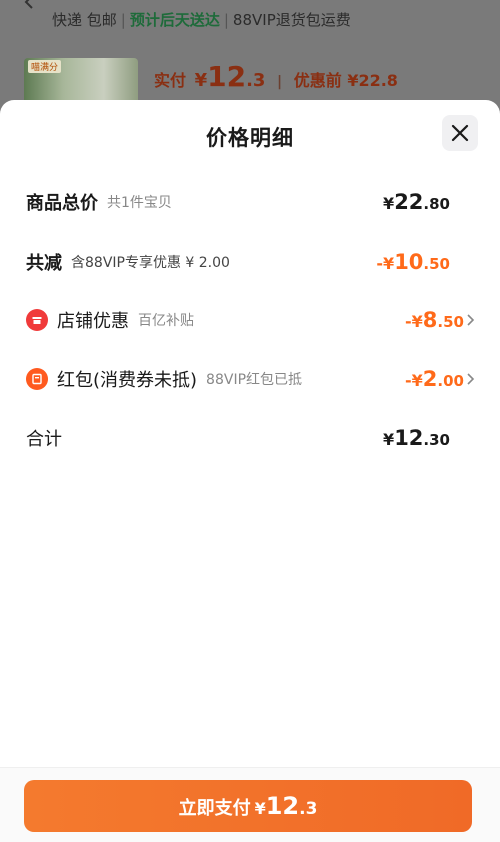 The image size is (500, 842). I want to click on close-icon, so click(460, 133).